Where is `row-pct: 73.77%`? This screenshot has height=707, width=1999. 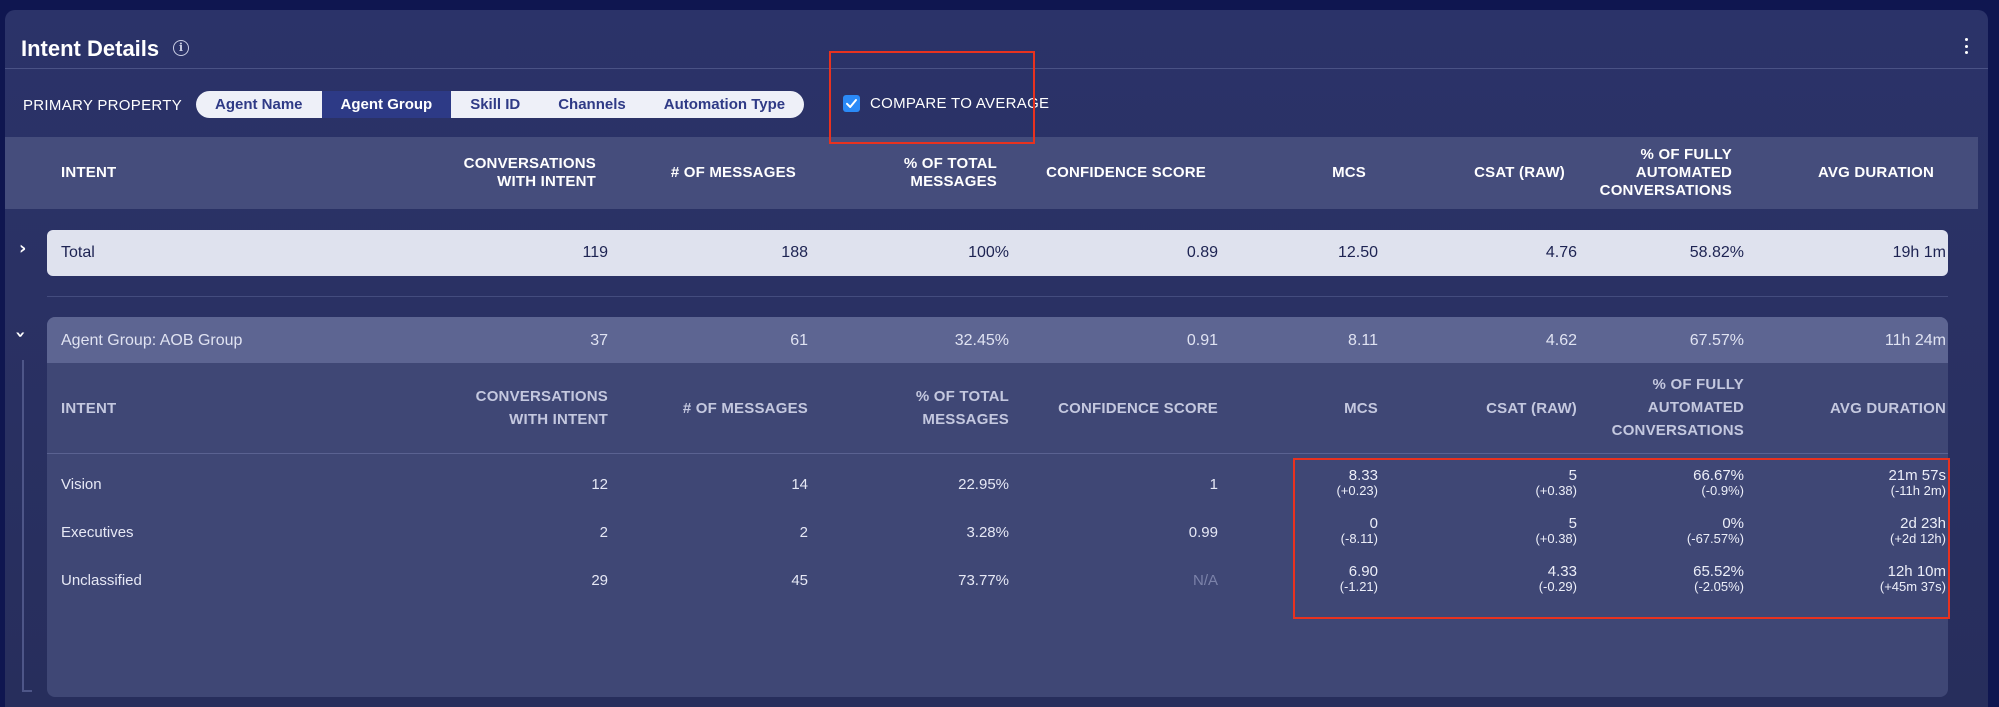
row-pct: 73.77% is located at coordinates (983, 580).